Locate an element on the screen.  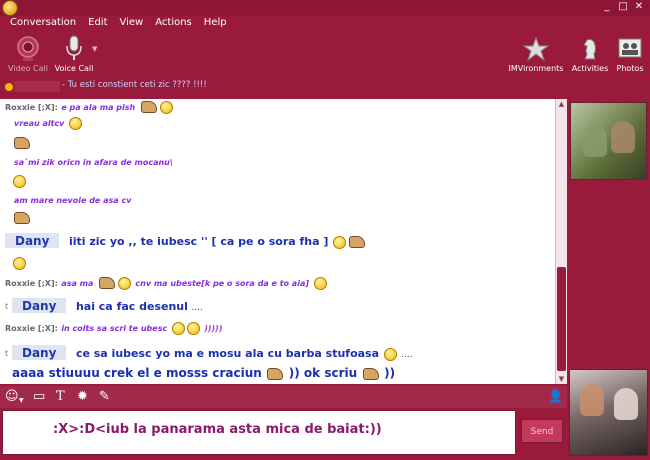
thumbs-up-emoticon-icon is located at coordinates (356, 242).